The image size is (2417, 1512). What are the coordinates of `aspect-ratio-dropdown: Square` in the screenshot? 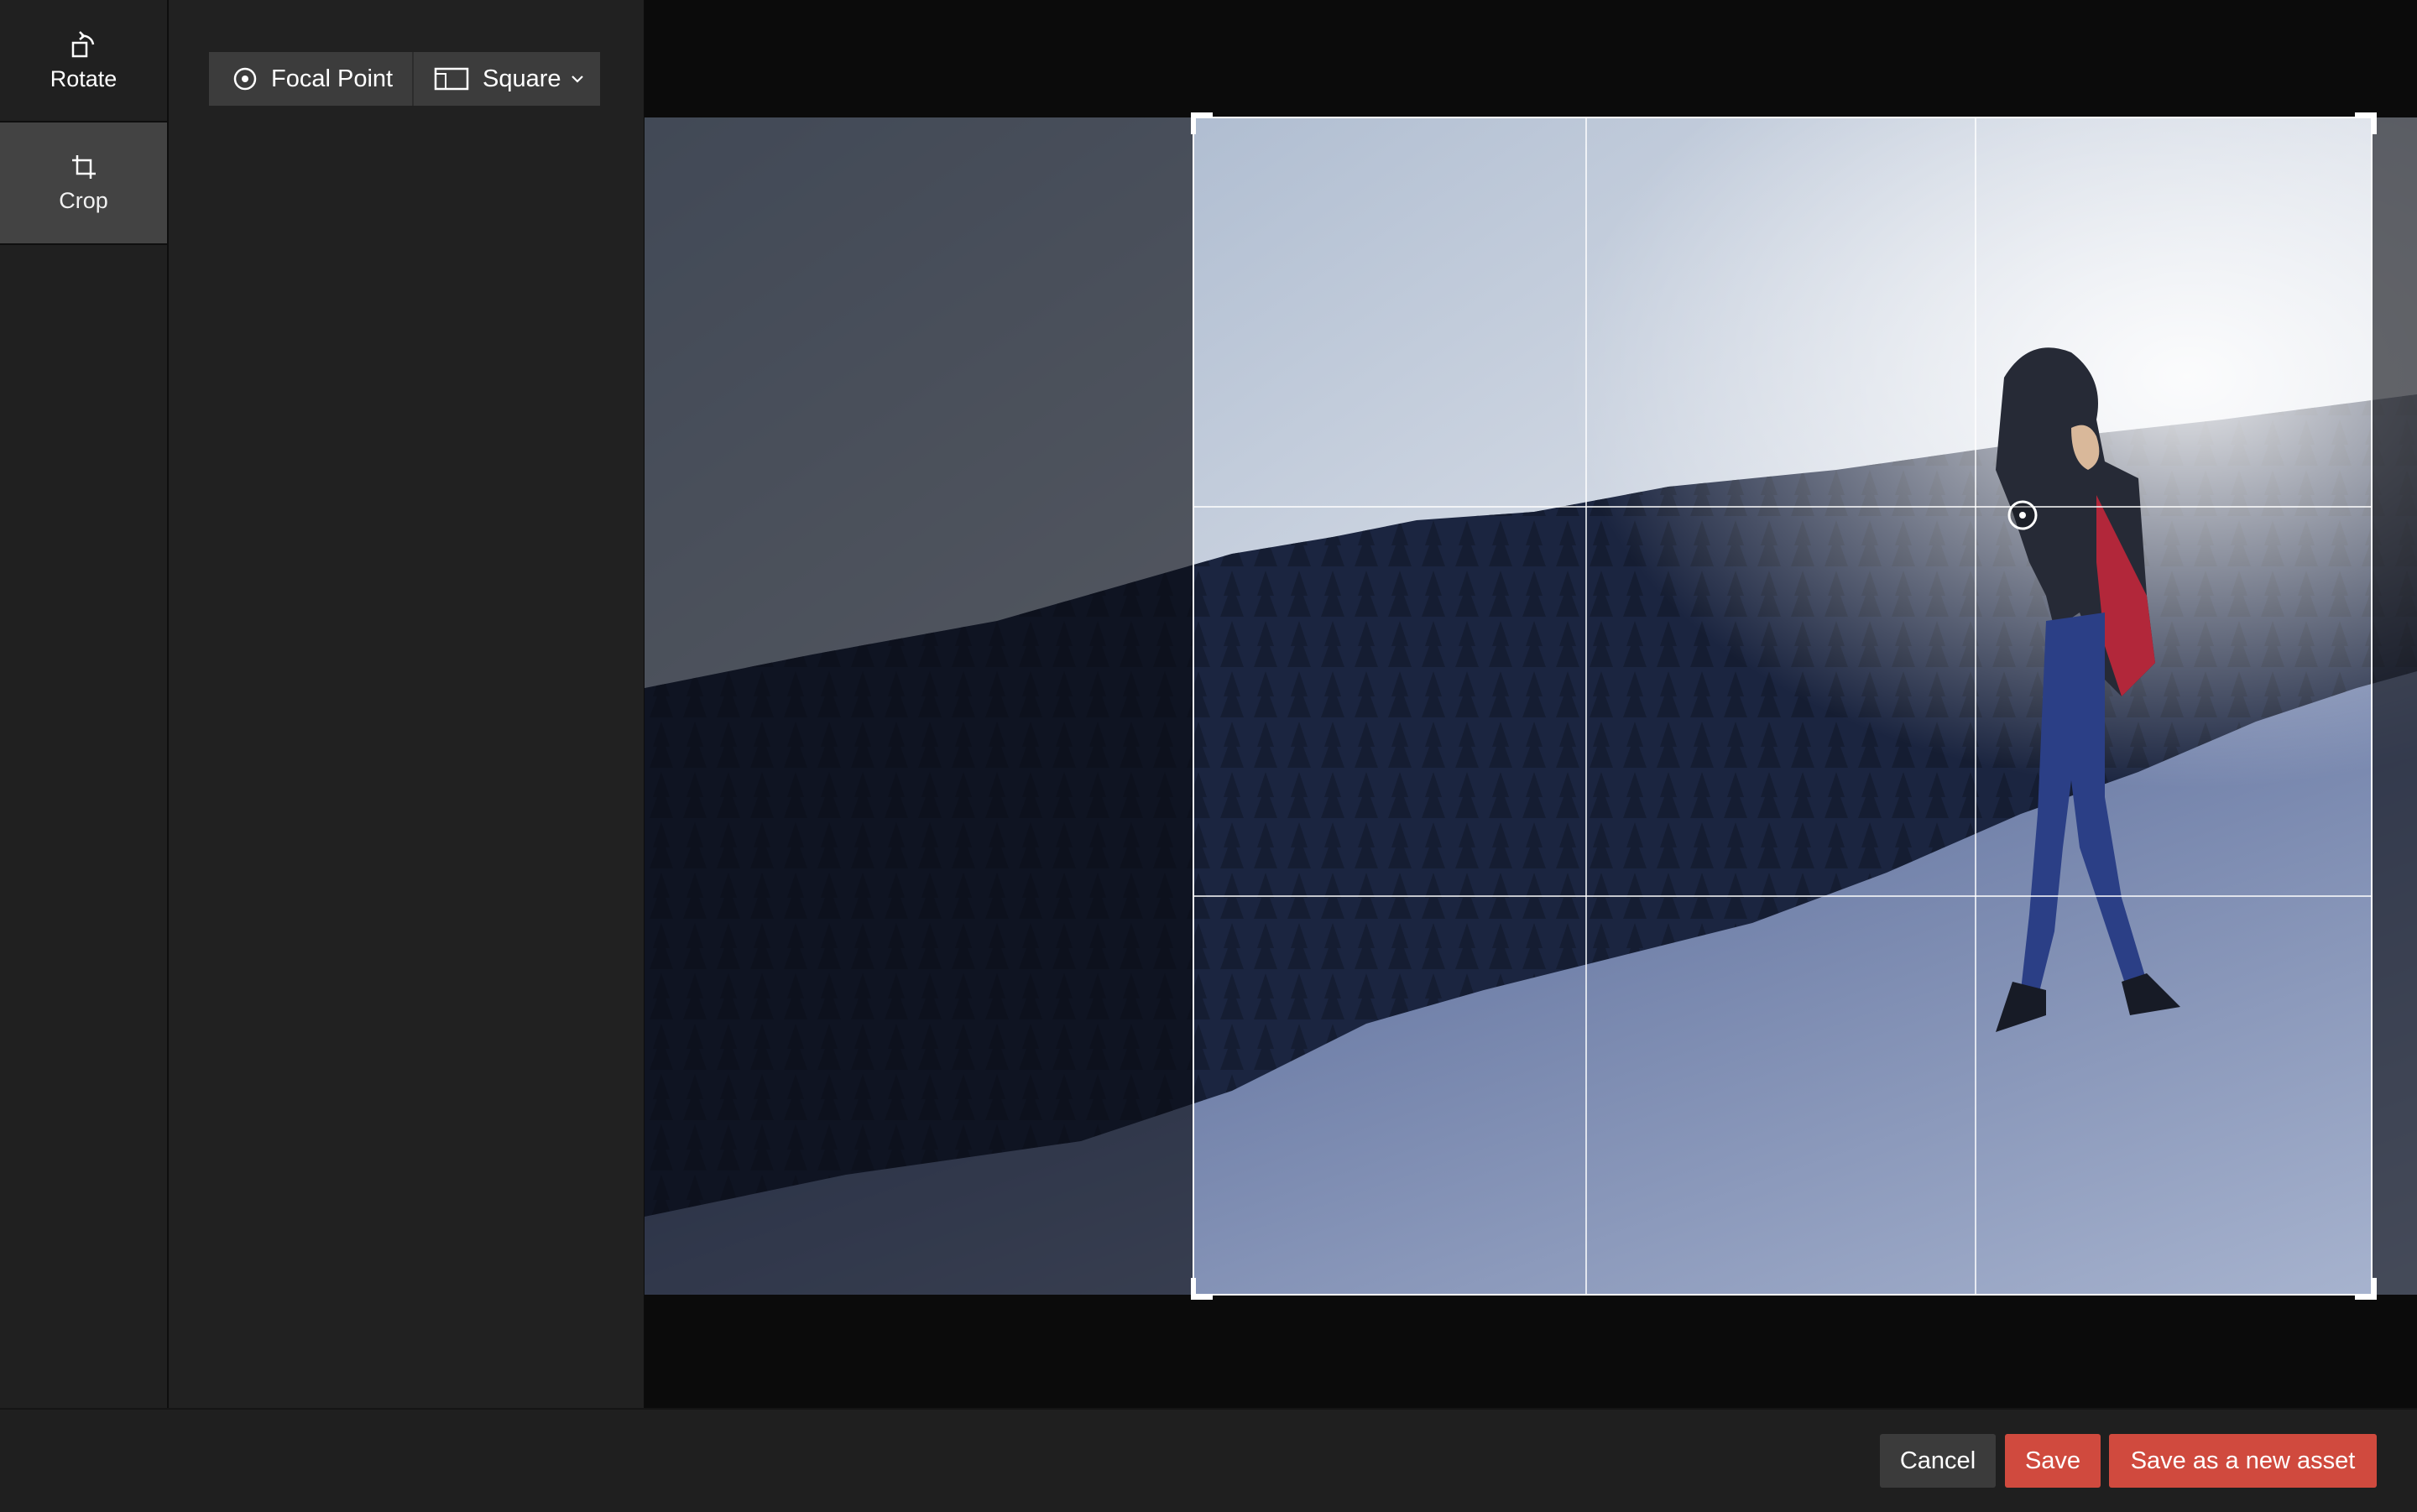 It's located at (506, 79).